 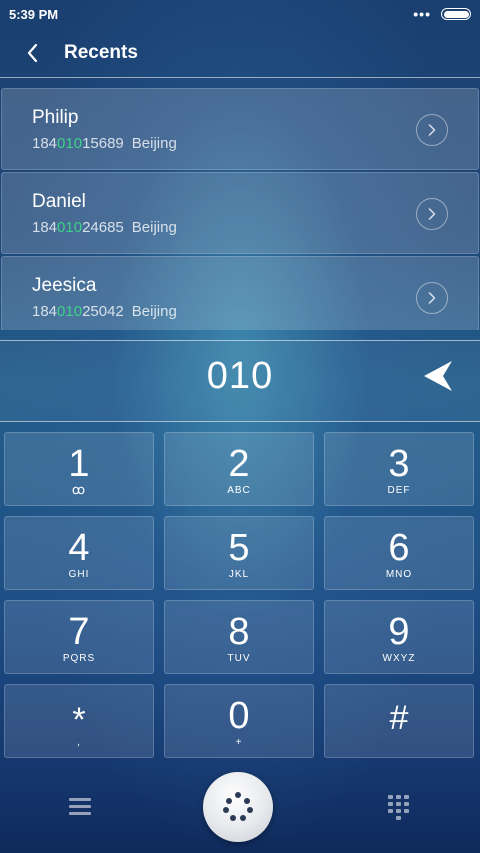 What do you see at coordinates (79, 658) in the screenshot?
I see `key-letters: PQRS` at bounding box center [79, 658].